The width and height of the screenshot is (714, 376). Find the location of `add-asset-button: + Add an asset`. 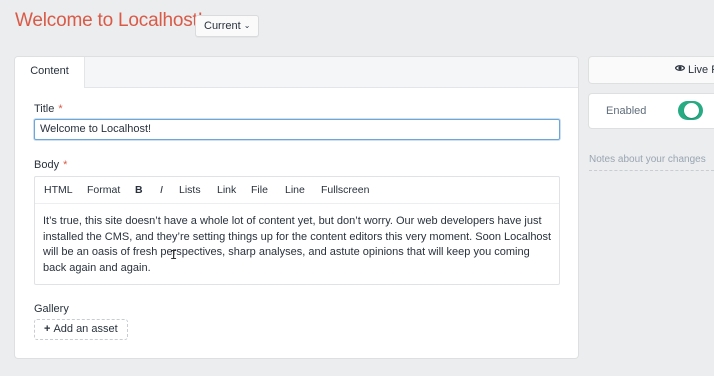

add-asset-button: + Add an asset is located at coordinates (81, 329).